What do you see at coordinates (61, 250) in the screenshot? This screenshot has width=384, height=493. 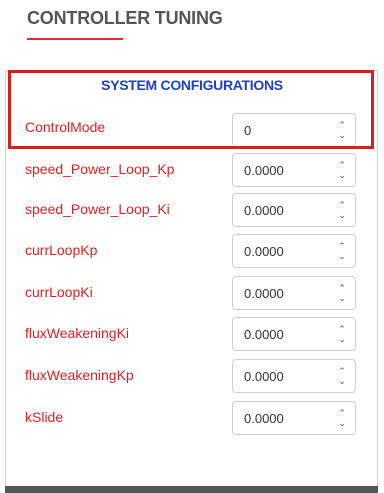 I see `param-label: currLoopKp` at bounding box center [61, 250].